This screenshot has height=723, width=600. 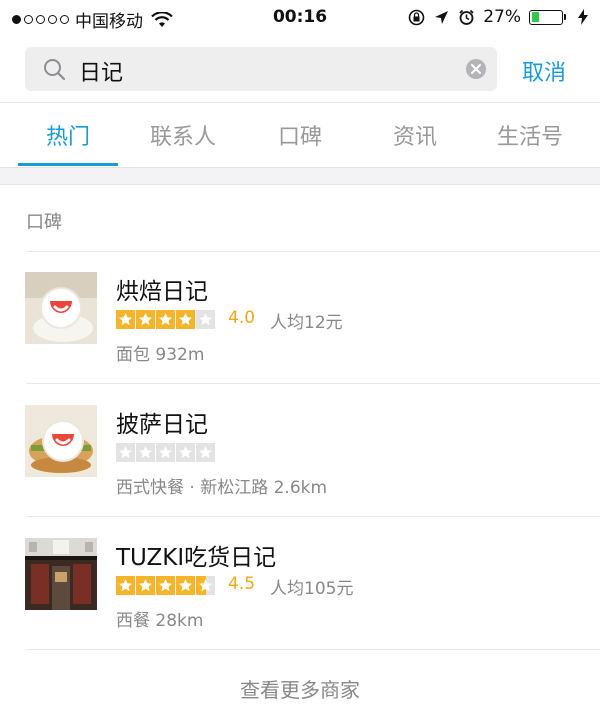 What do you see at coordinates (312, 589) in the screenshot?
I see `average-price: 人均105元` at bounding box center [312, 589].